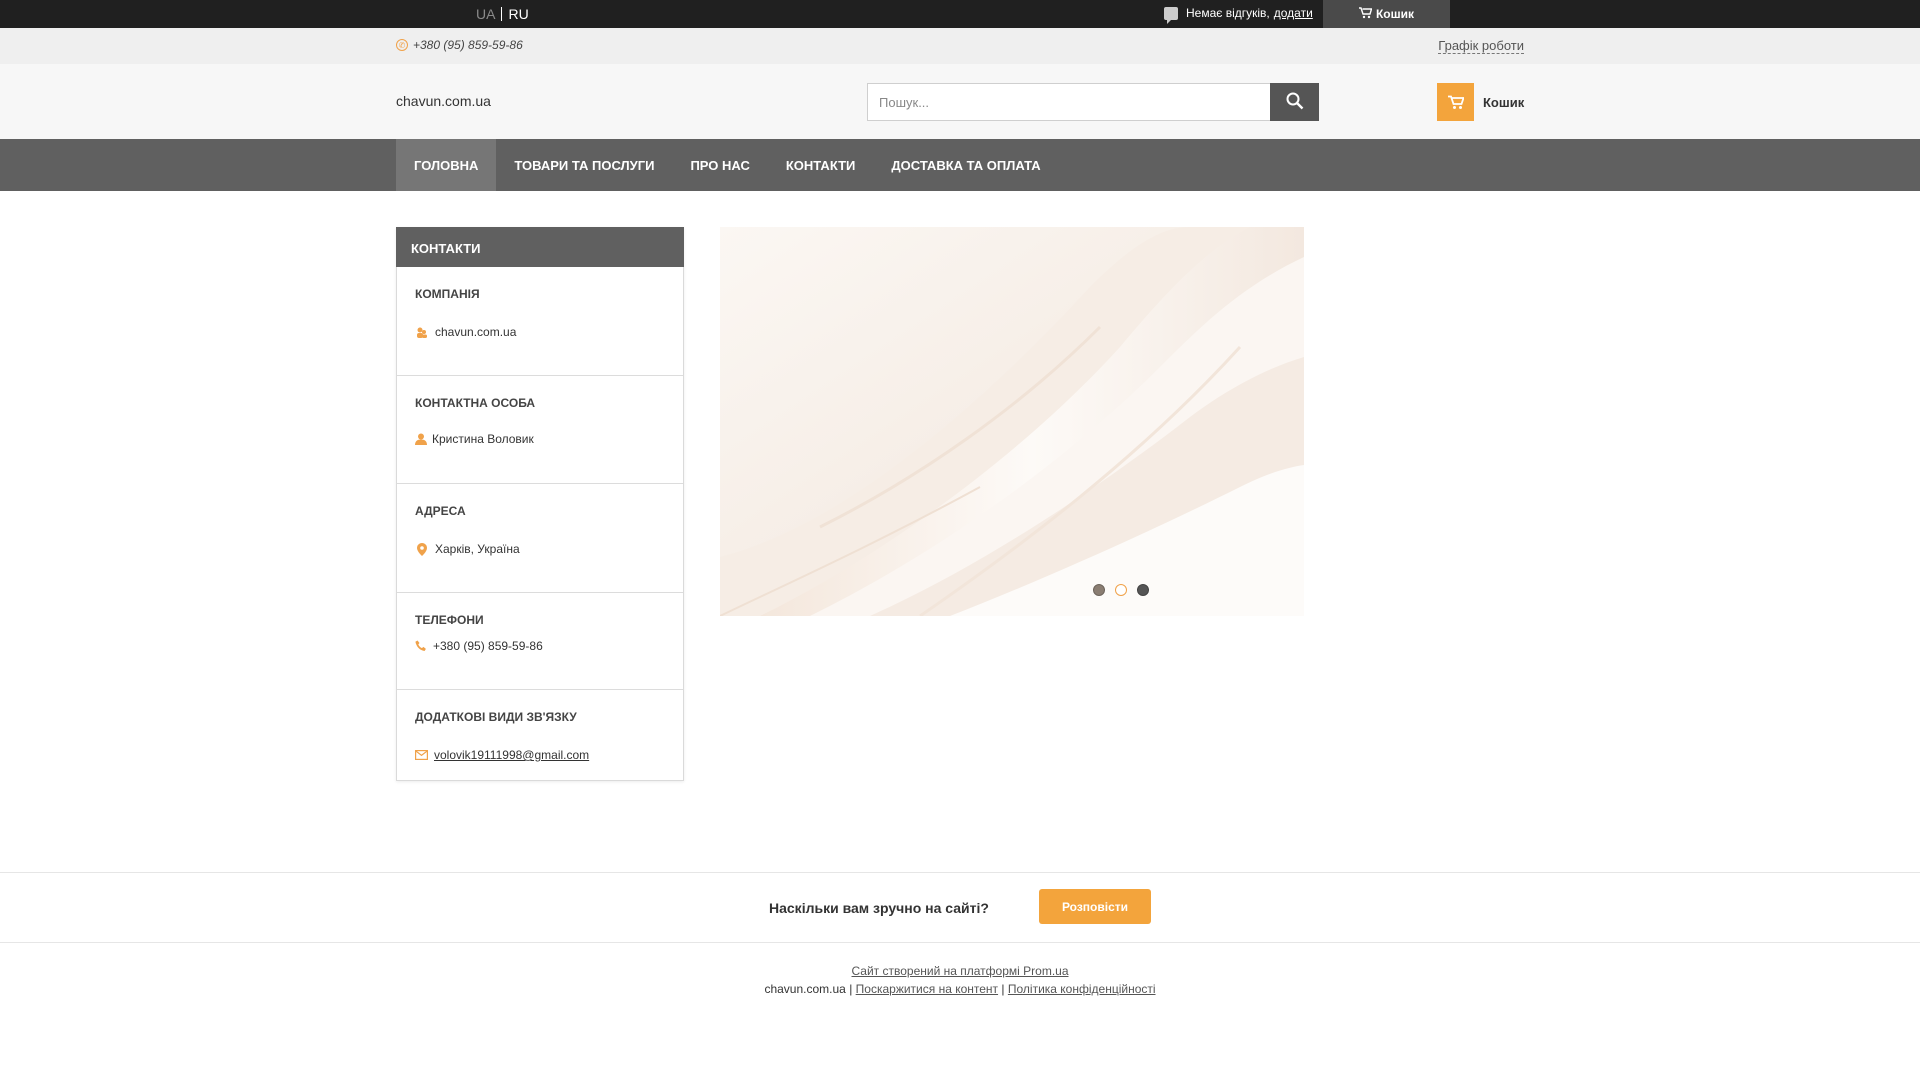 The image size is (1920, 1080). Describe the element at coordinates (477, 549) in the screenshot. I see `address-text: Харків, Україна` at that location.